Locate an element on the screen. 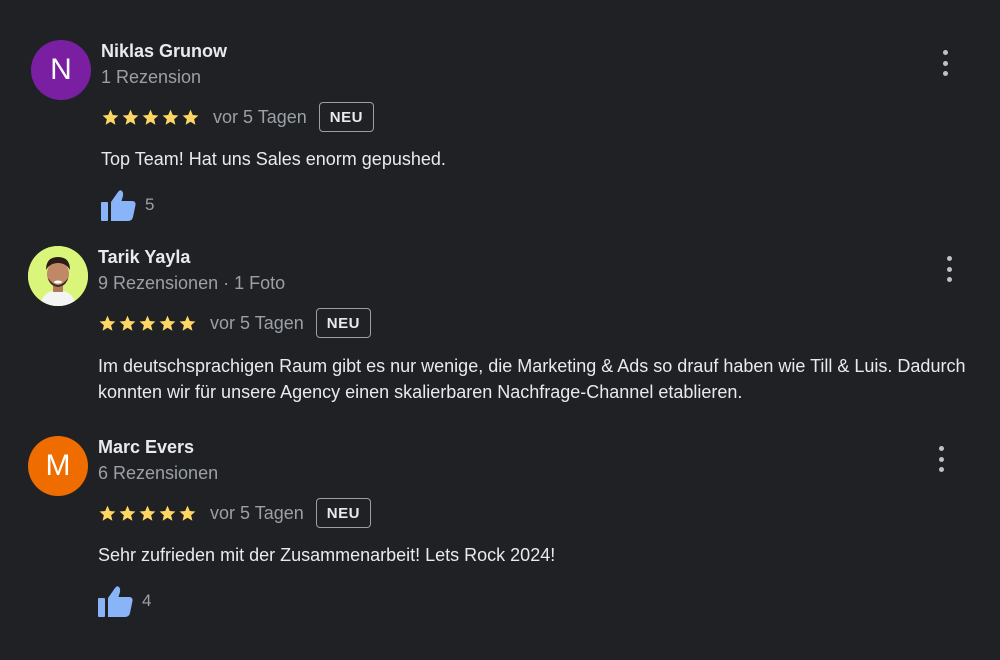 Image resolution: width=1000 pixels, height=660 pixels. like-button: 4 is located at coordinates (124, 601).